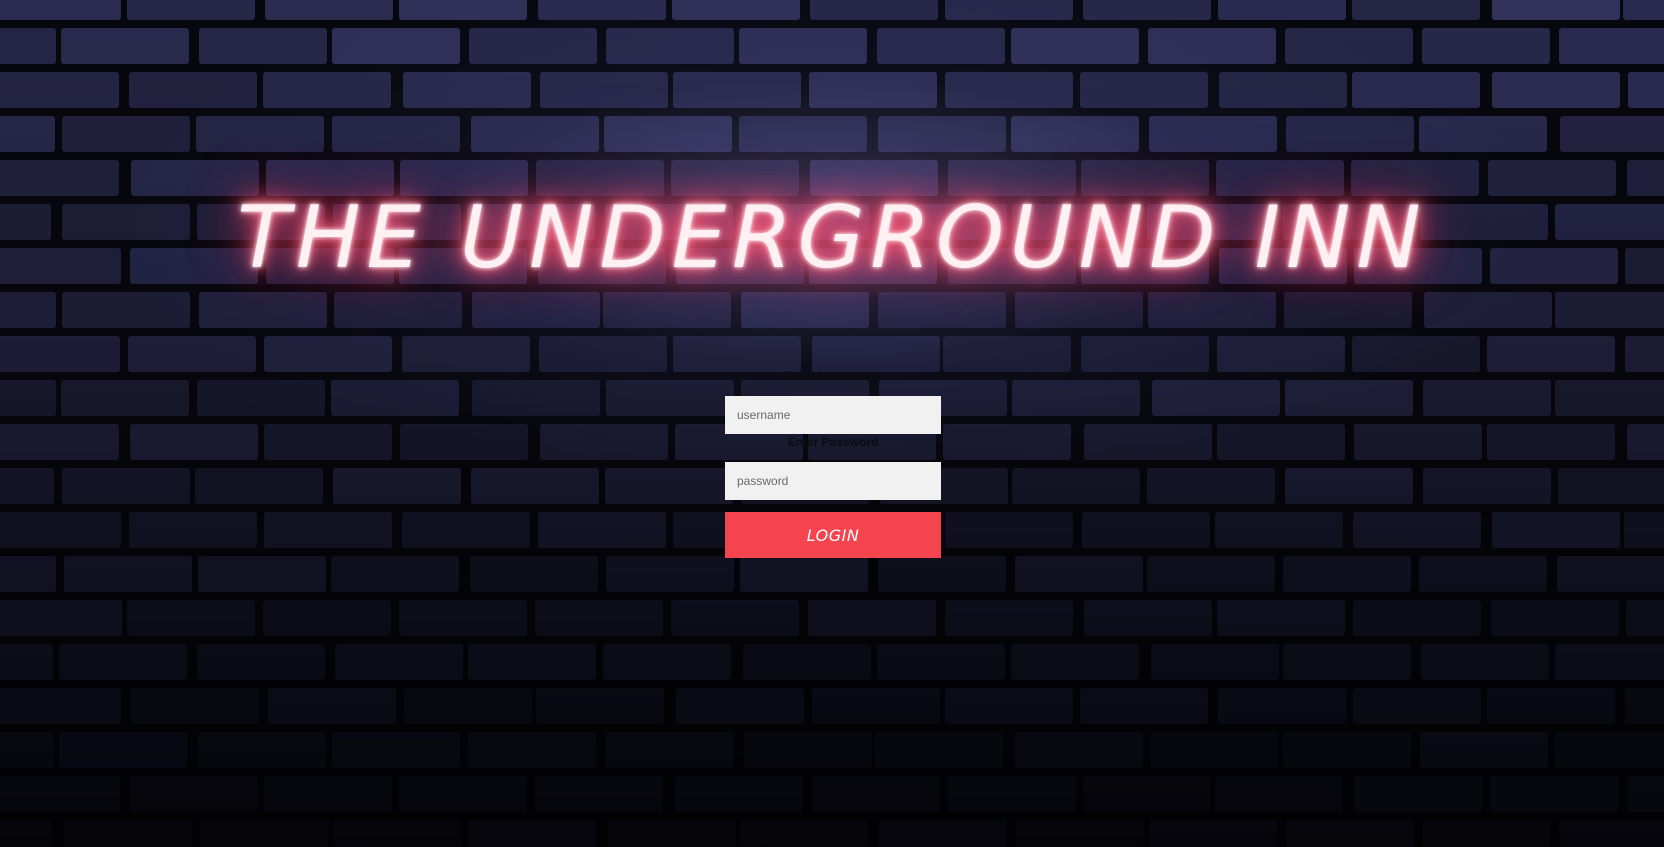  What do you see at coordinates (833, 415) in the screenshot?
I see `username-input` at bounding box center [833, 415].